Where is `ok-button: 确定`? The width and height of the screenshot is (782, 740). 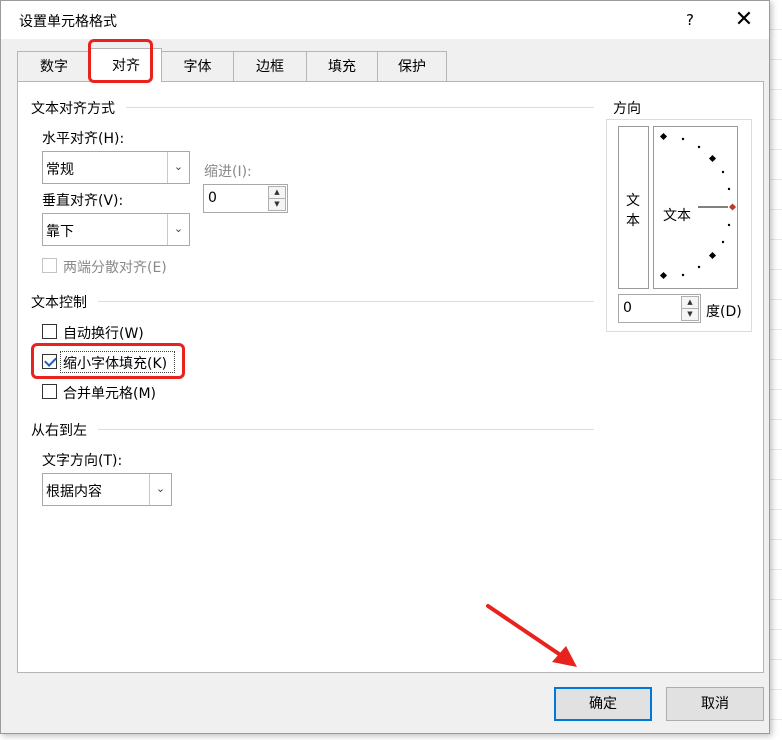
ok-button: 确定 is located at coordinates (603, 704).